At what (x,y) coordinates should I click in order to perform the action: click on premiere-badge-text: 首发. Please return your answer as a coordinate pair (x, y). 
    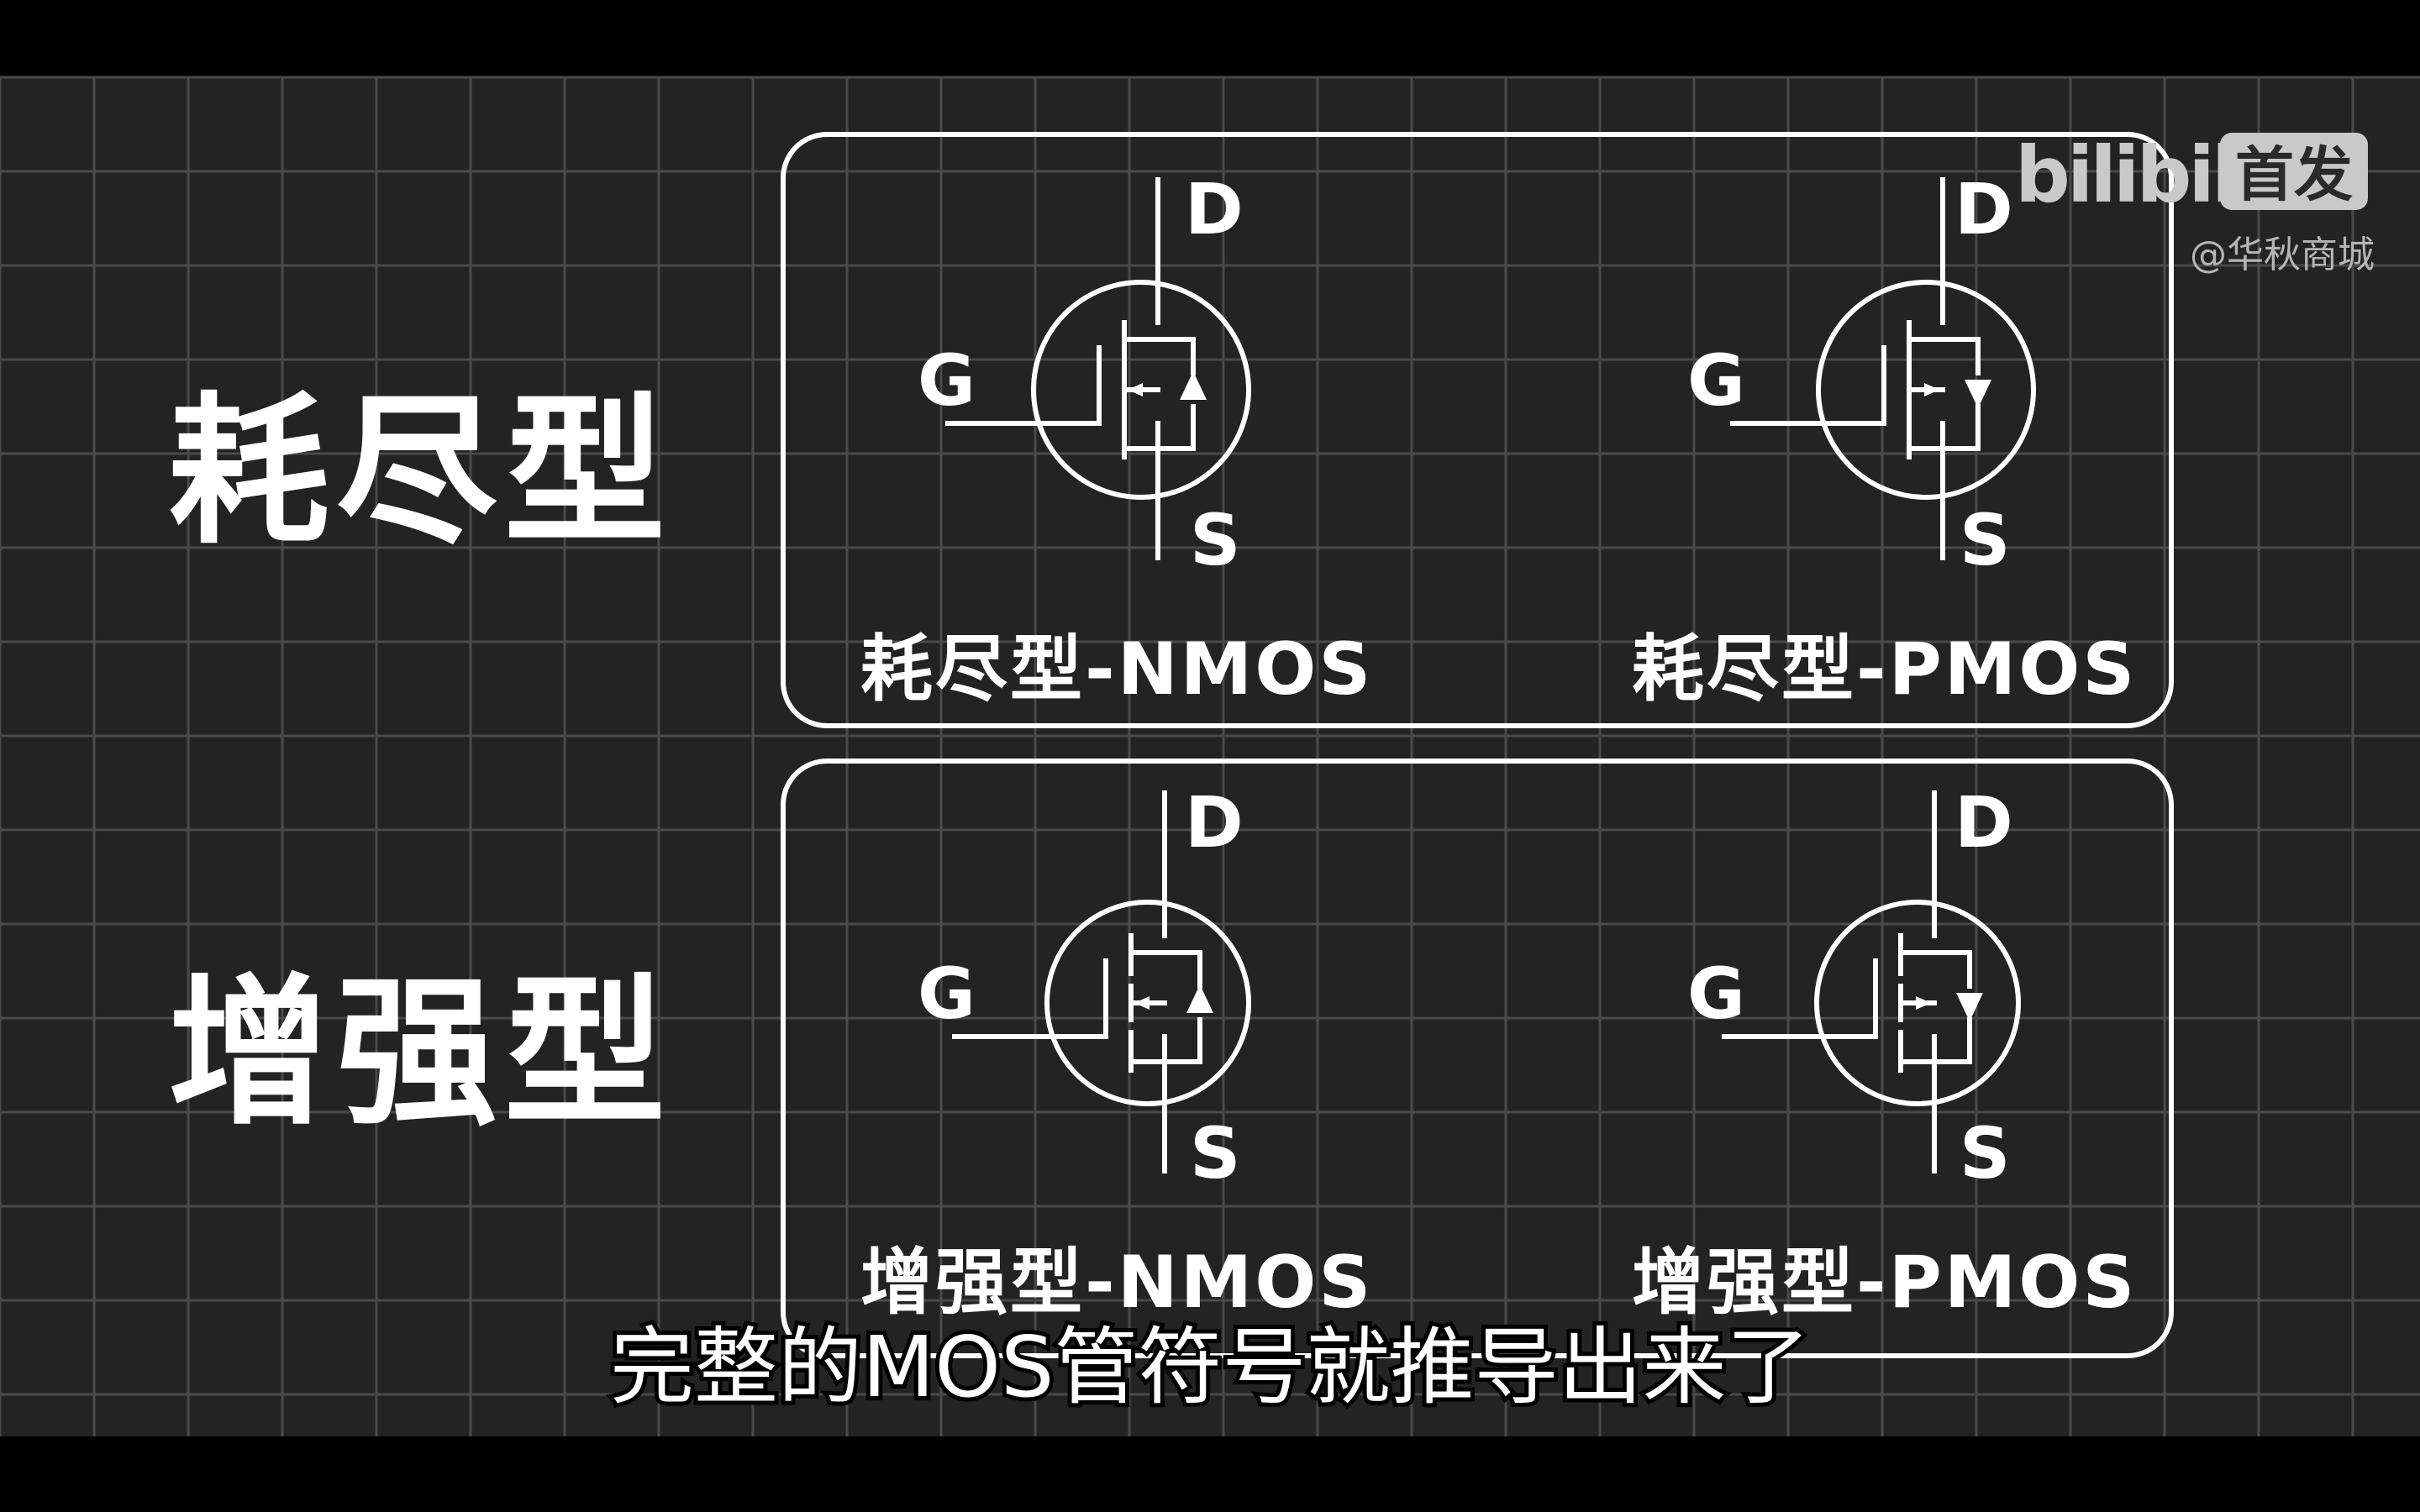
    Looking at the image, I should click on (2294, 174).